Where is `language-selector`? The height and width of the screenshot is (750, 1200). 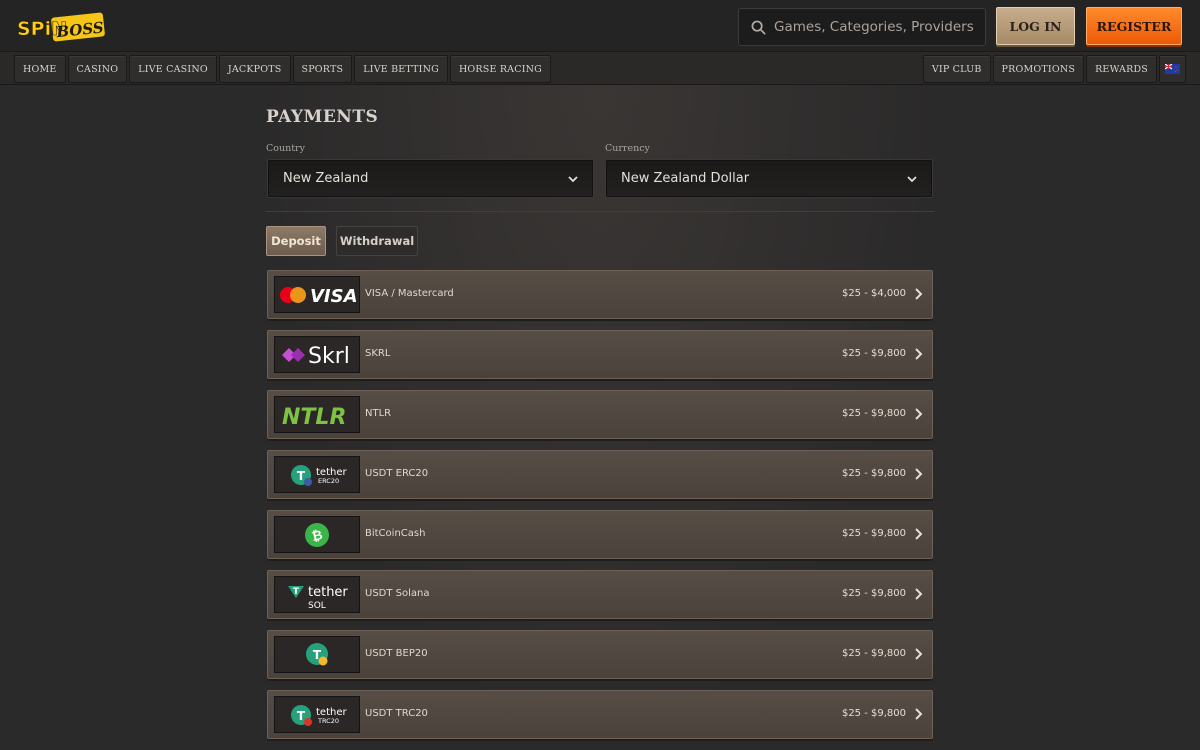 language-selector is located at coordinates (1172, 69).